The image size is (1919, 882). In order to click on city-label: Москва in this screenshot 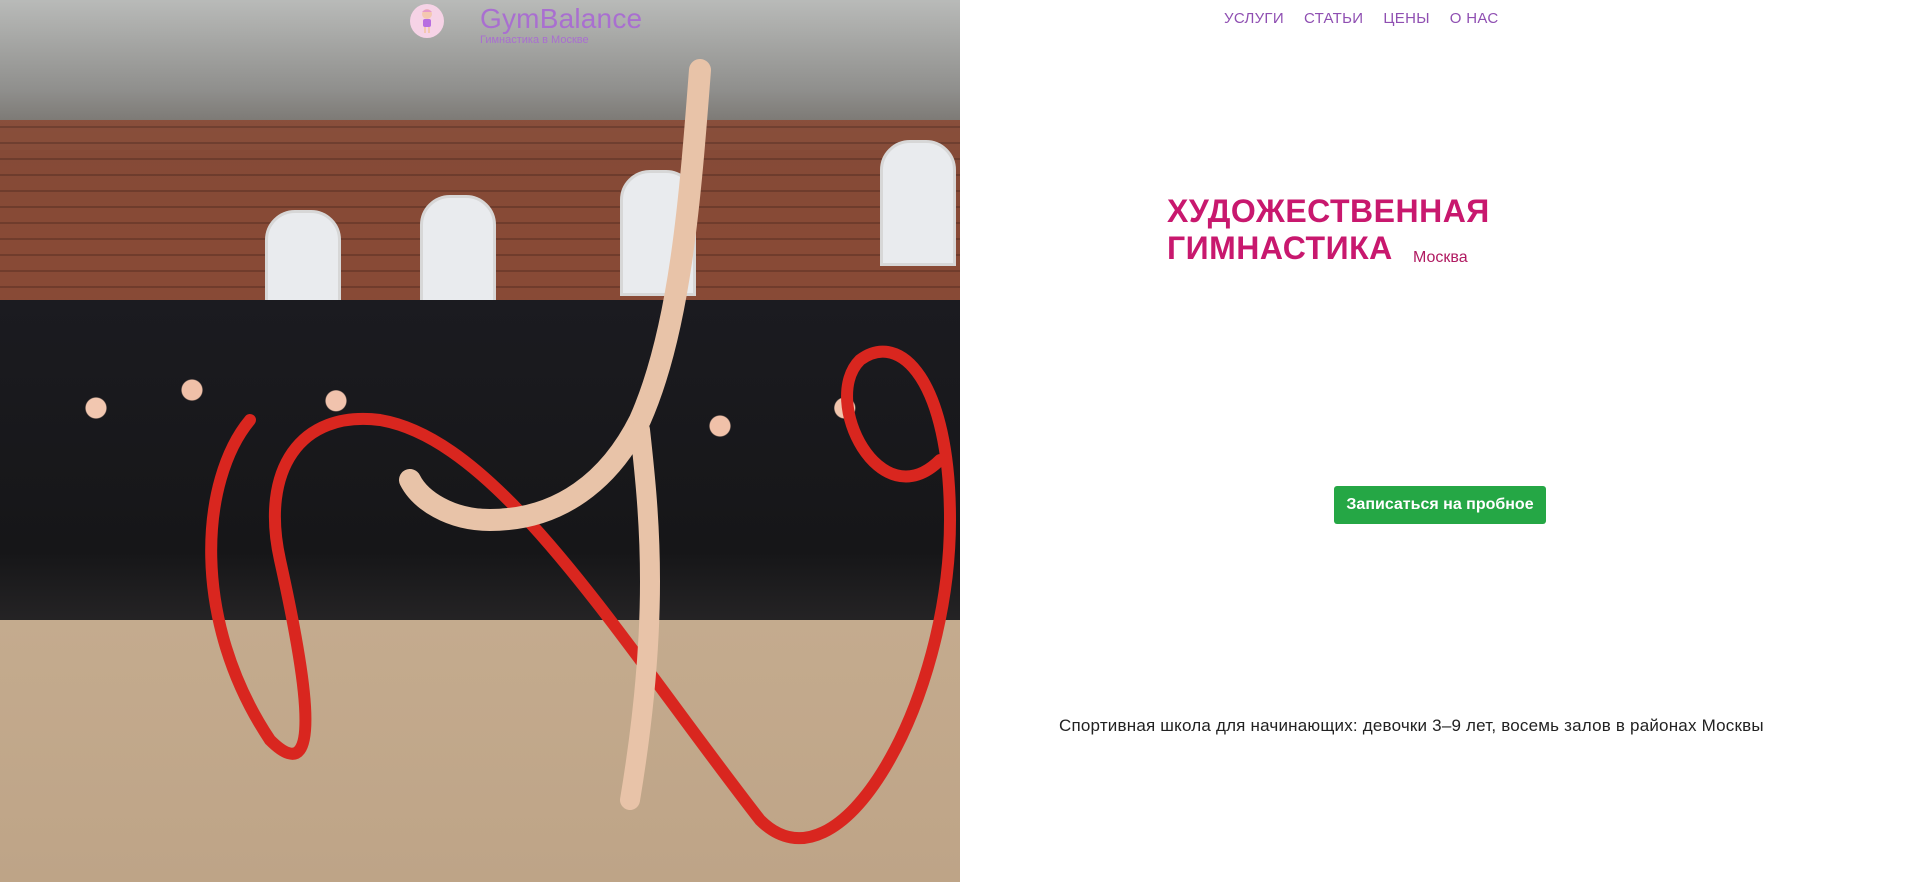, I will do `click(1440, 257)`.